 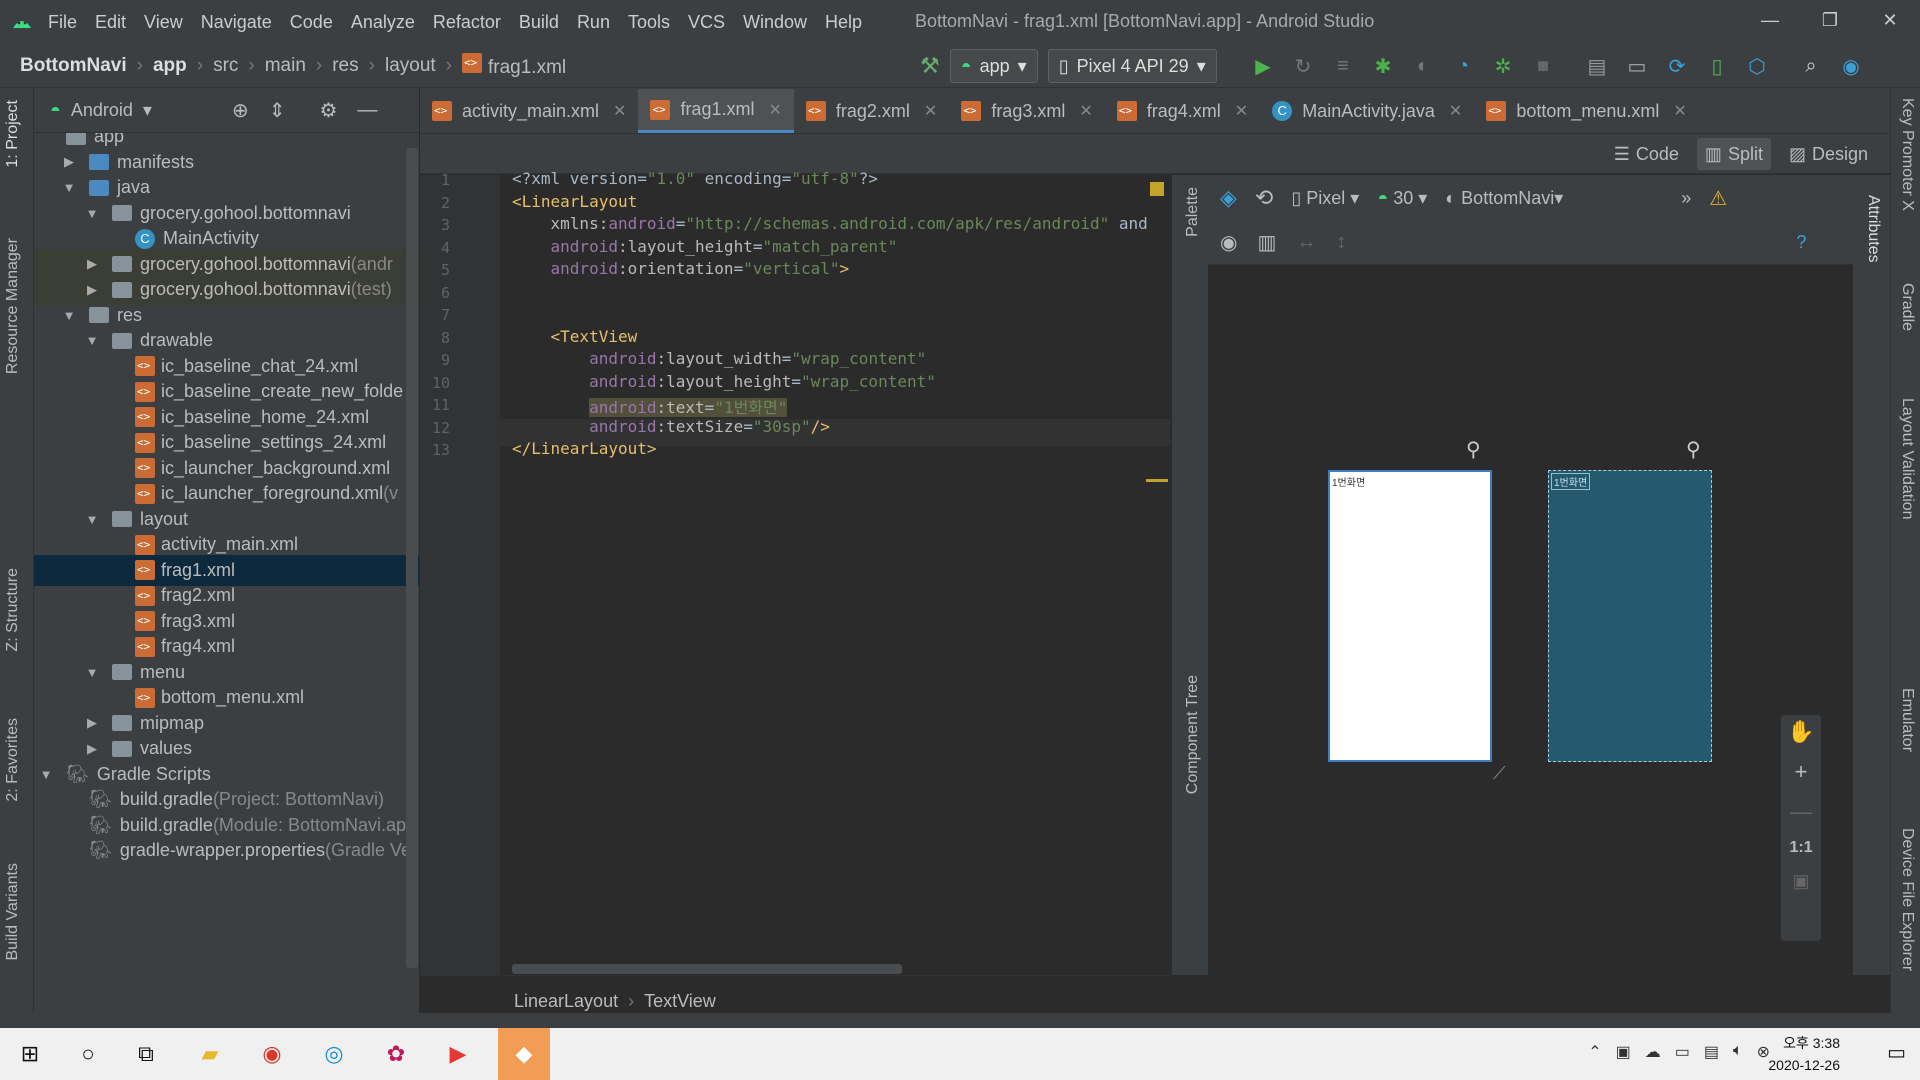 I want to click on account-icon: ◉, so click(x=1851, y=66).